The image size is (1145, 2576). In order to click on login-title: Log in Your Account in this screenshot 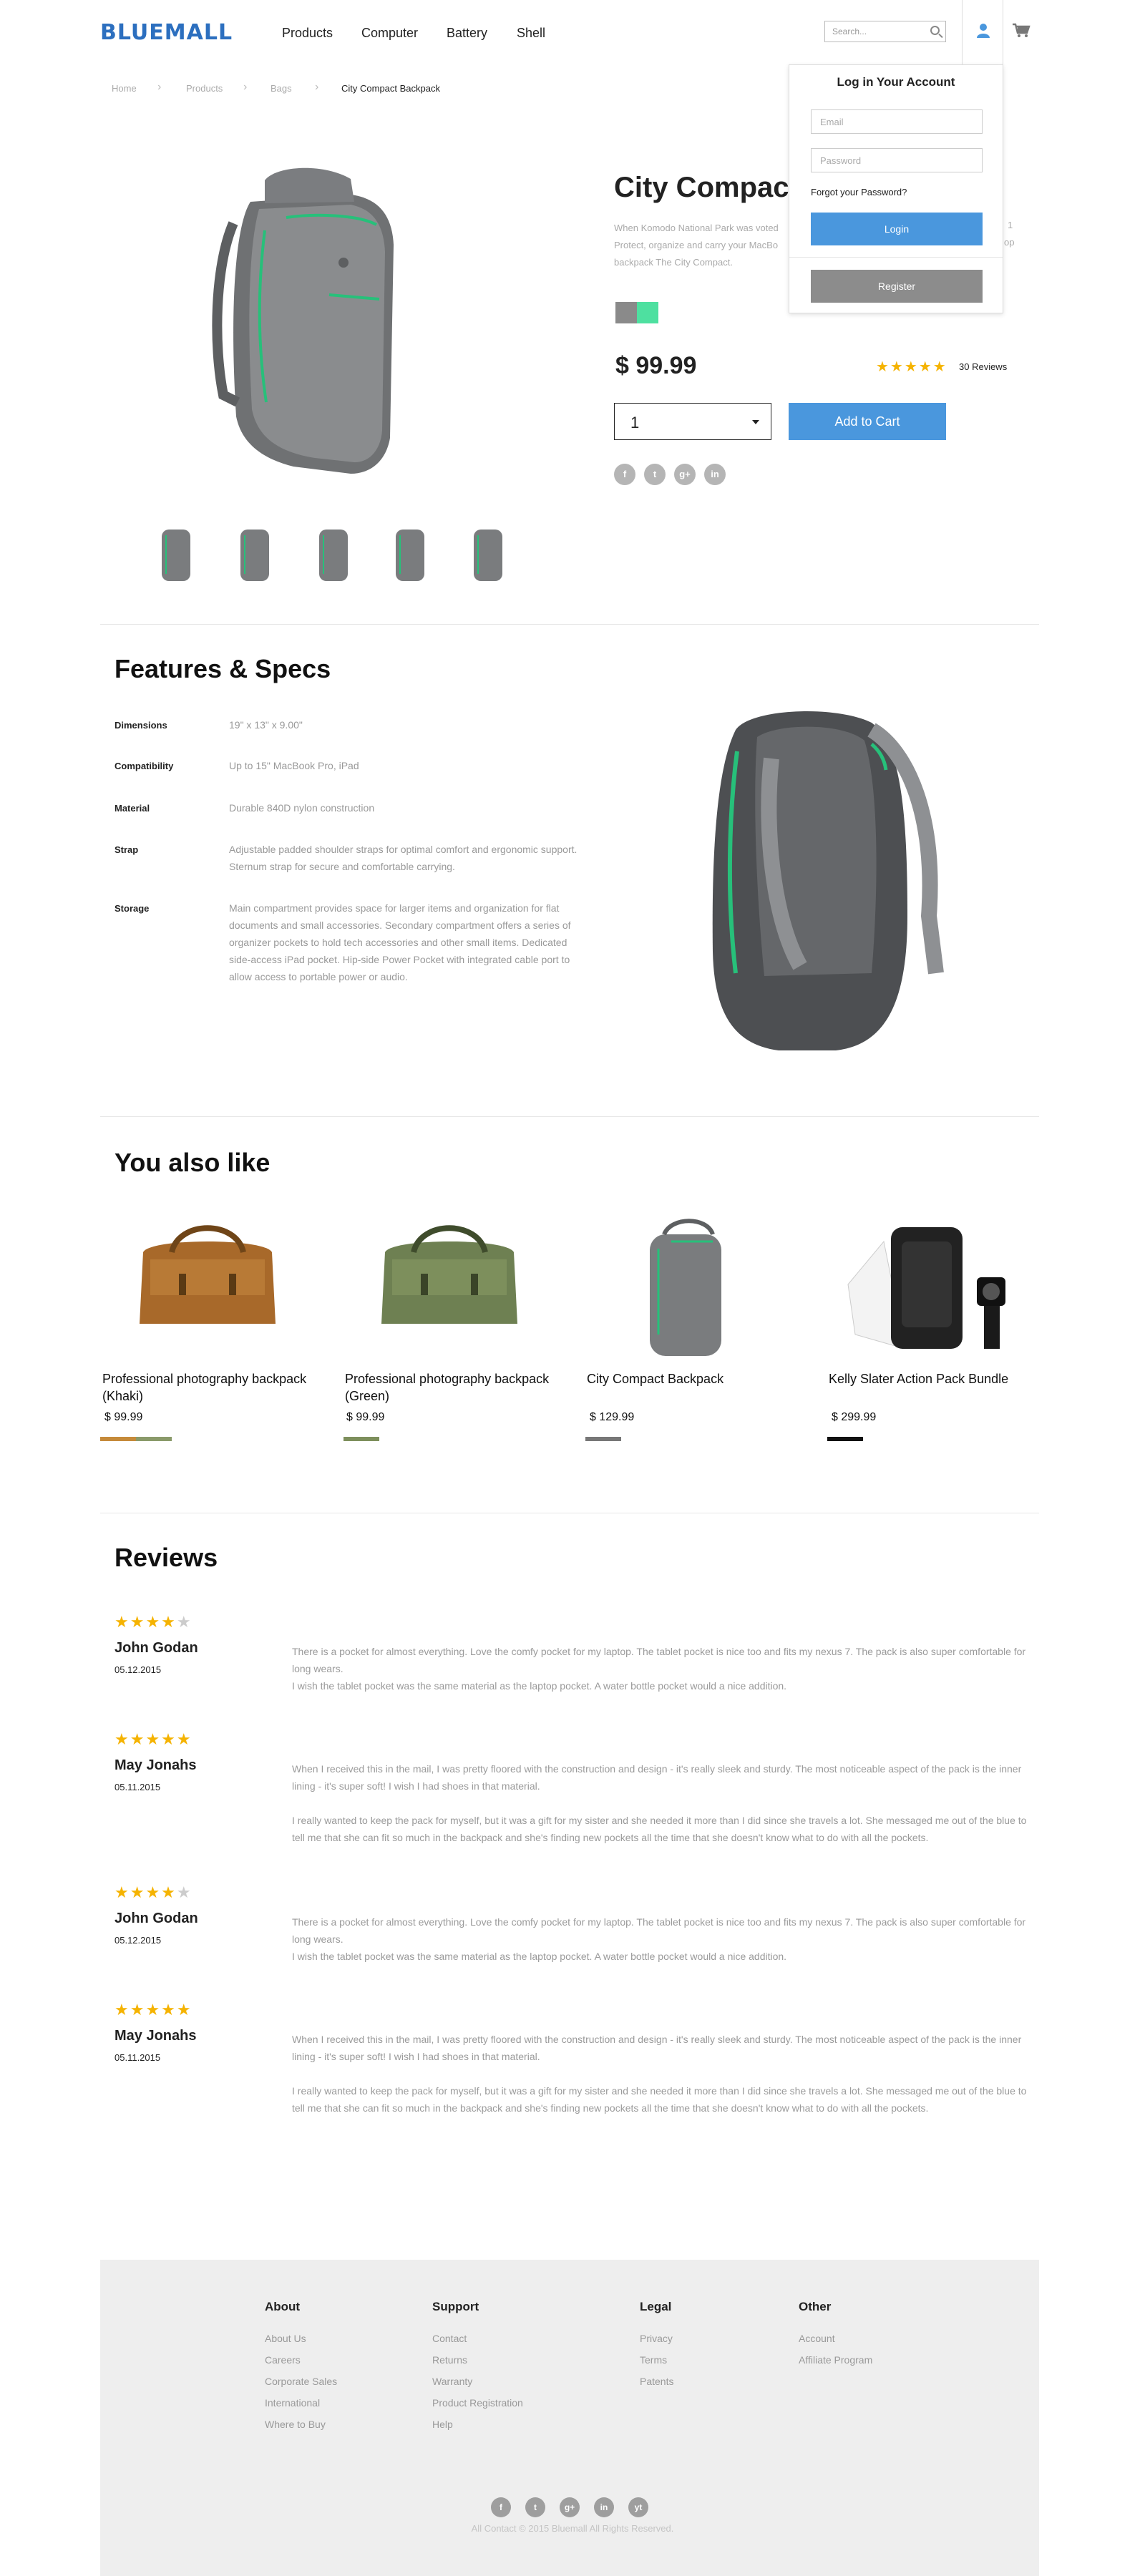, I will do `click(896, 82)`.